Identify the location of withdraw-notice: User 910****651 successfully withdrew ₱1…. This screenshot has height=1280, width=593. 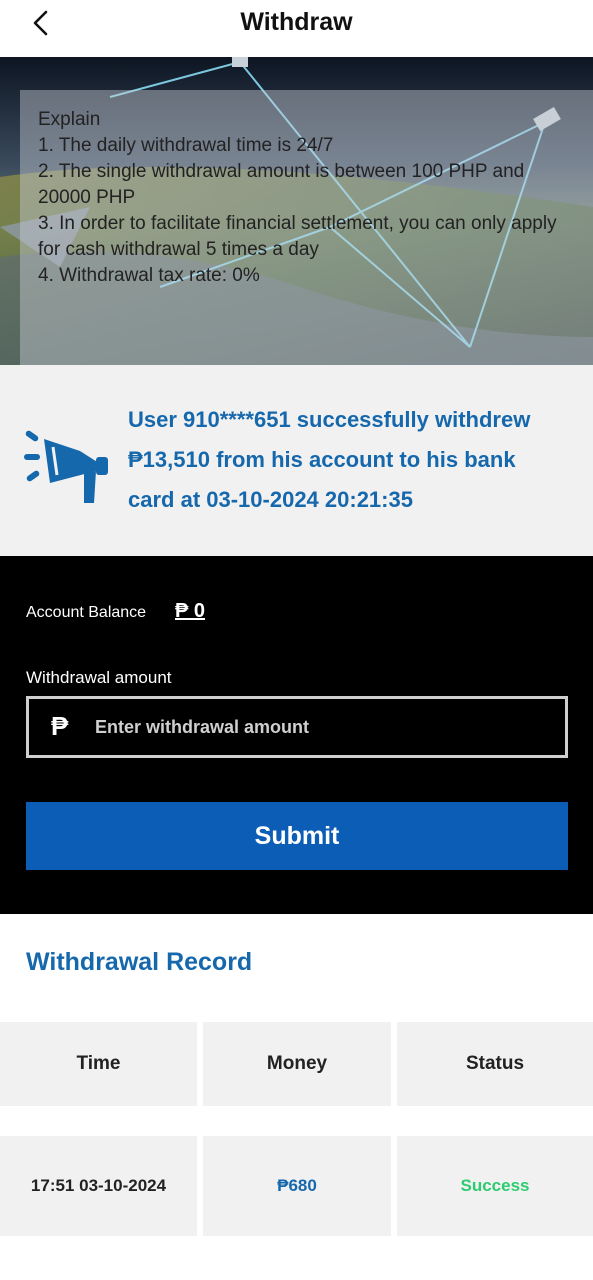
(296, 460).